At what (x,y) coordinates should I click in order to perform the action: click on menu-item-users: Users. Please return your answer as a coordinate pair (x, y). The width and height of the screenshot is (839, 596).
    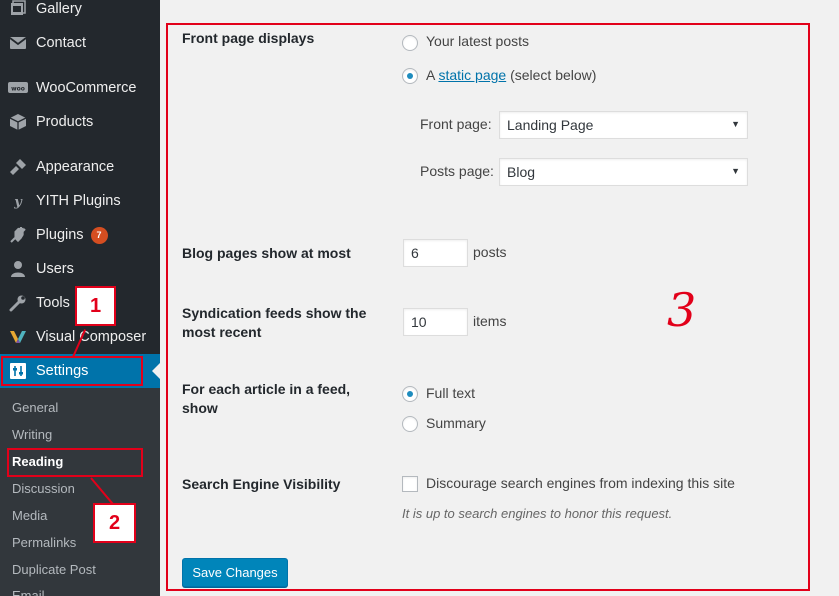
    Looking at the image, I should click on (80, 269).